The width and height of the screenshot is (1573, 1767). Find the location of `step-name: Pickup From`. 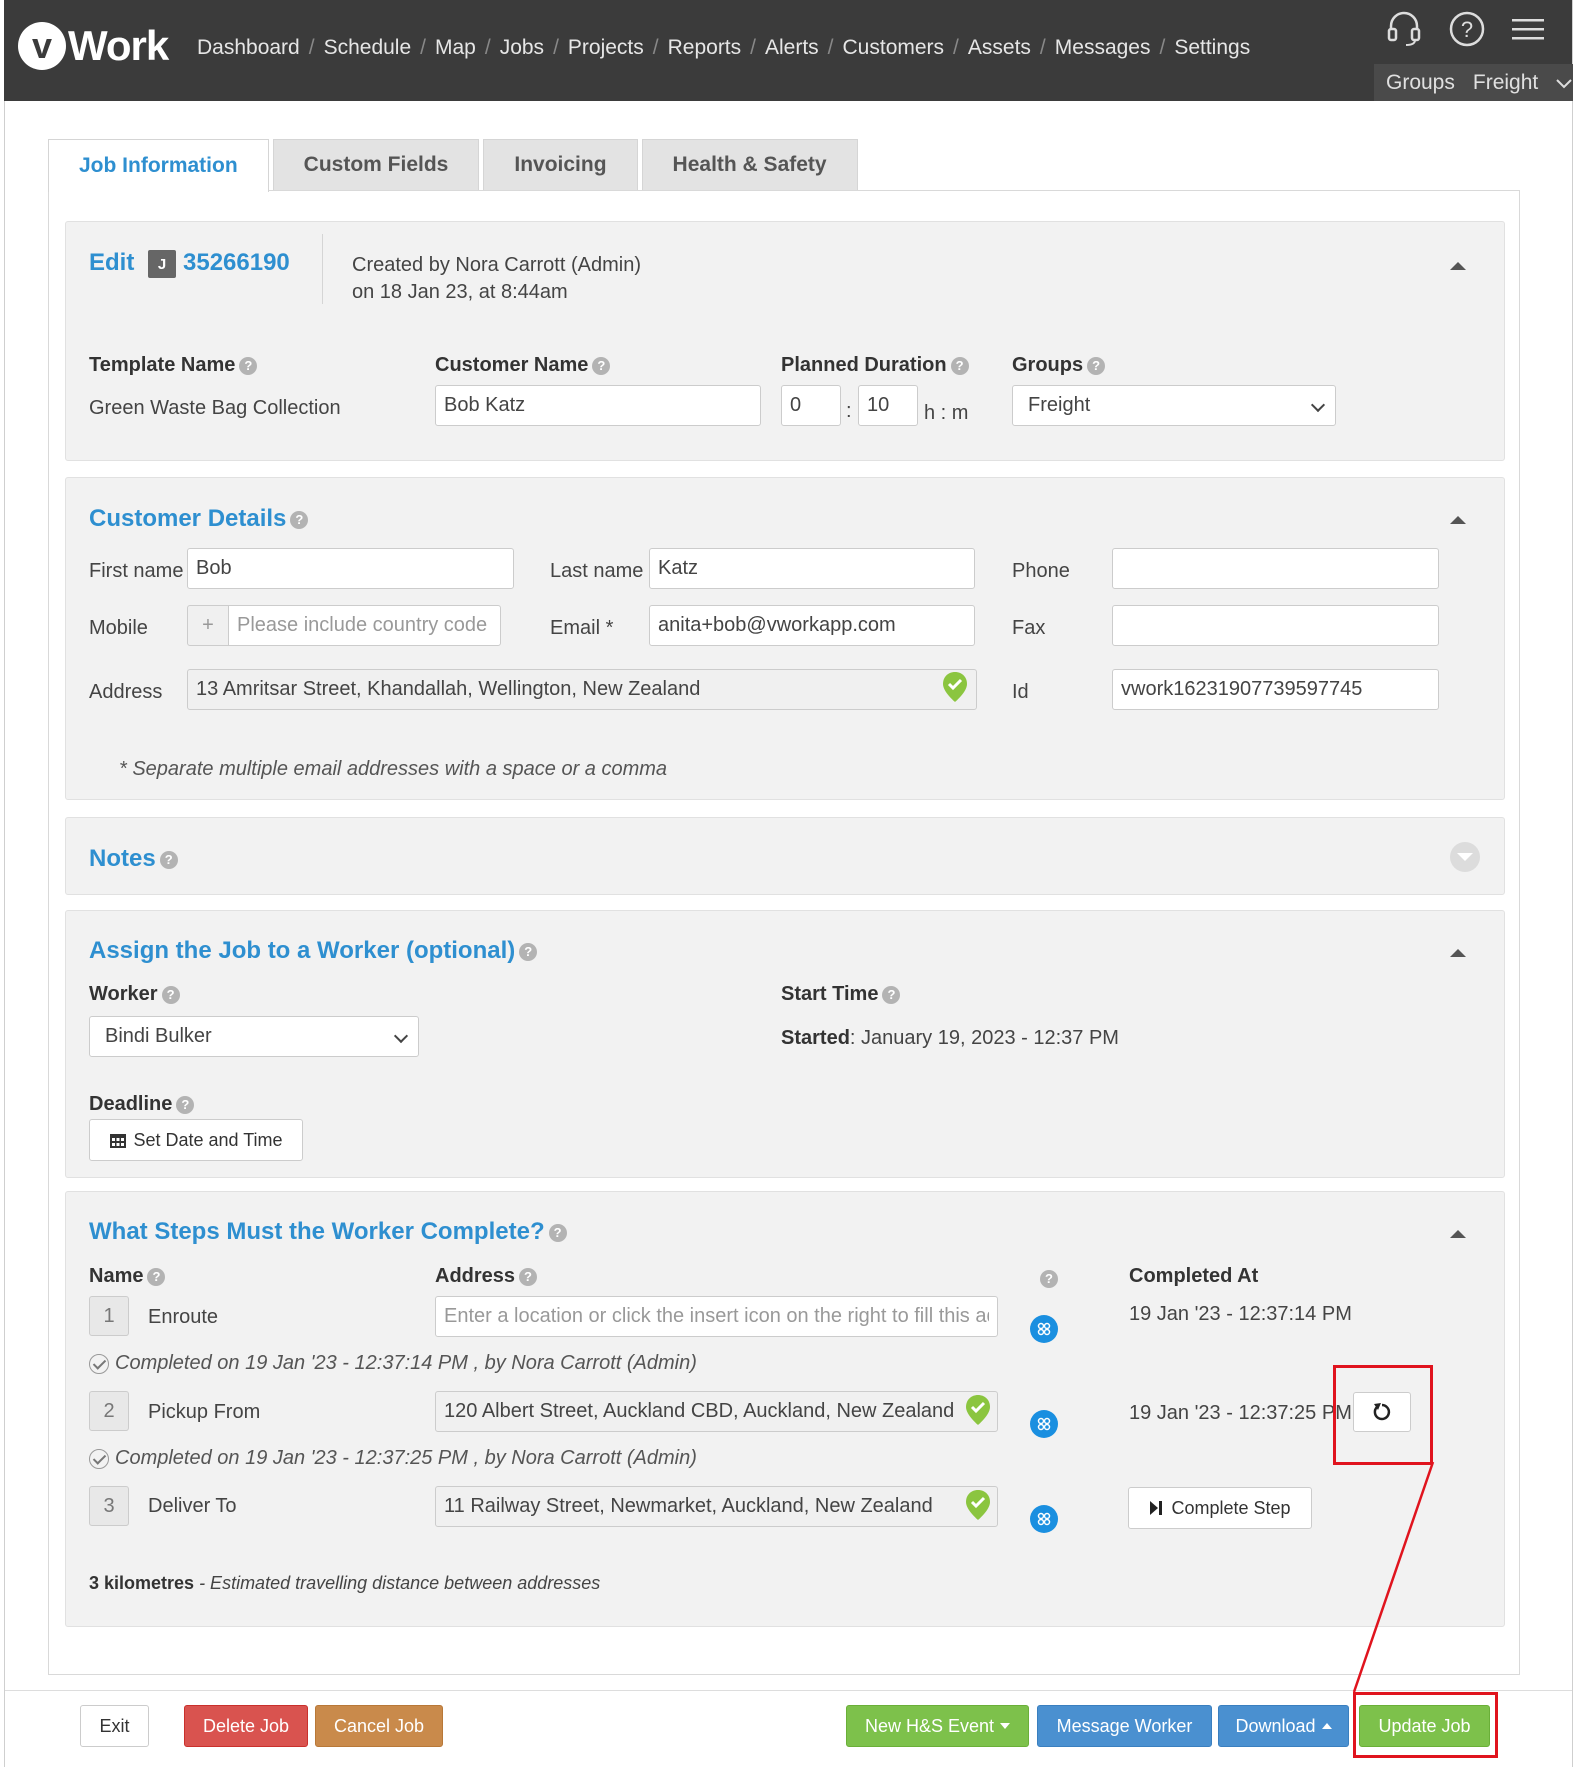

step-name: Pickup From is located at coordinates (204, 1412).